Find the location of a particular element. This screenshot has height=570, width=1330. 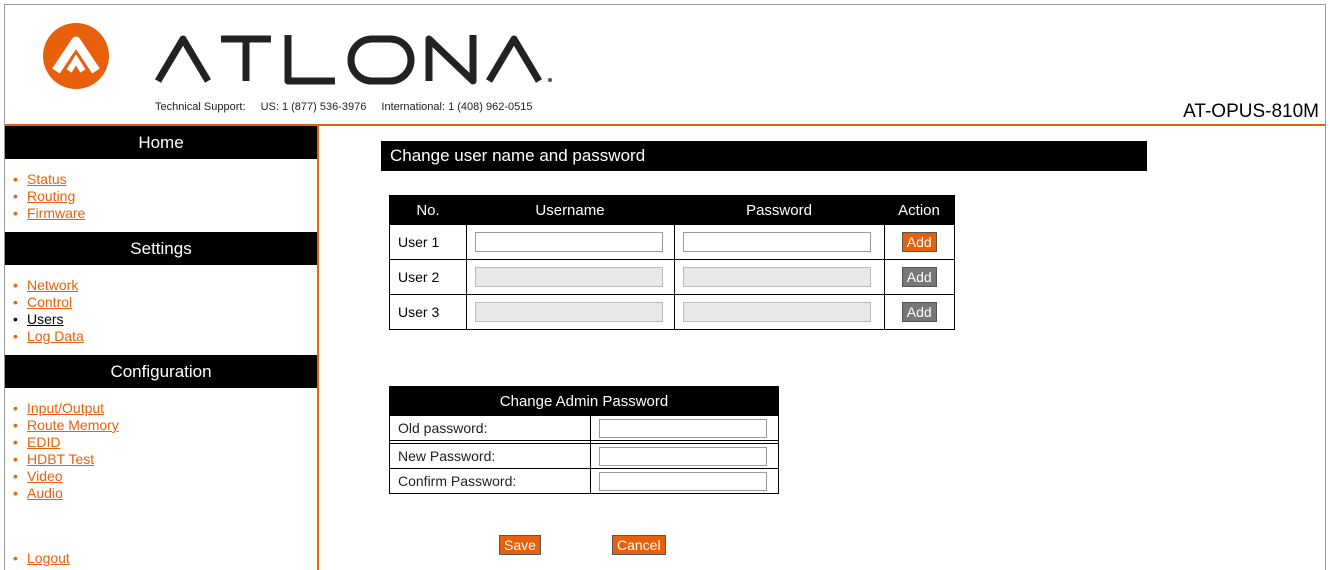

old-password-label: Old password: is located at coordinates (490, 428).